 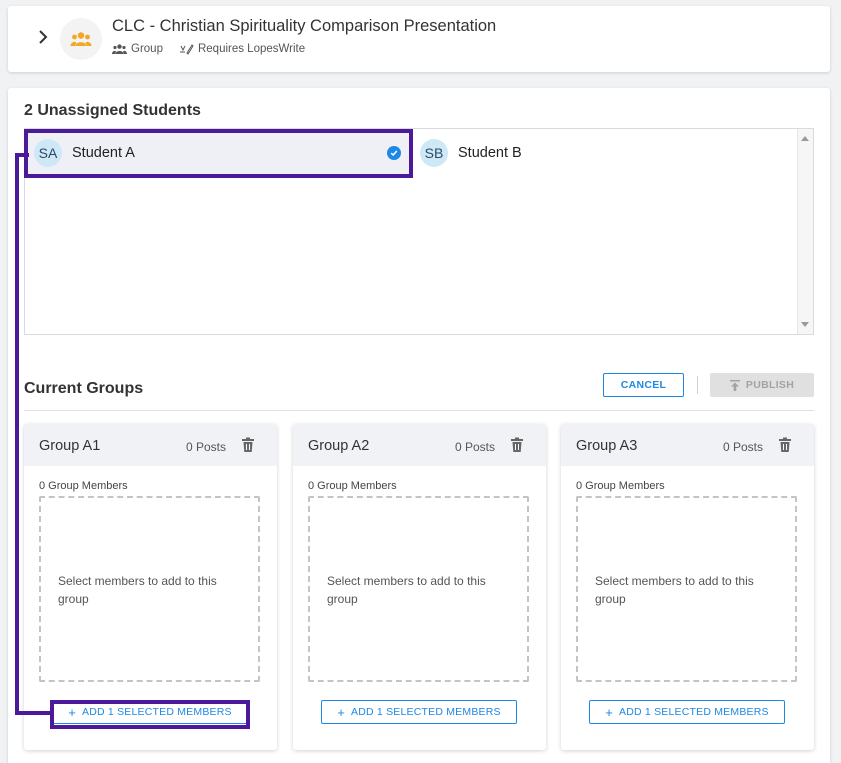 I want to click on scroll-down-arrow-icon, so click(x=805, y=324).